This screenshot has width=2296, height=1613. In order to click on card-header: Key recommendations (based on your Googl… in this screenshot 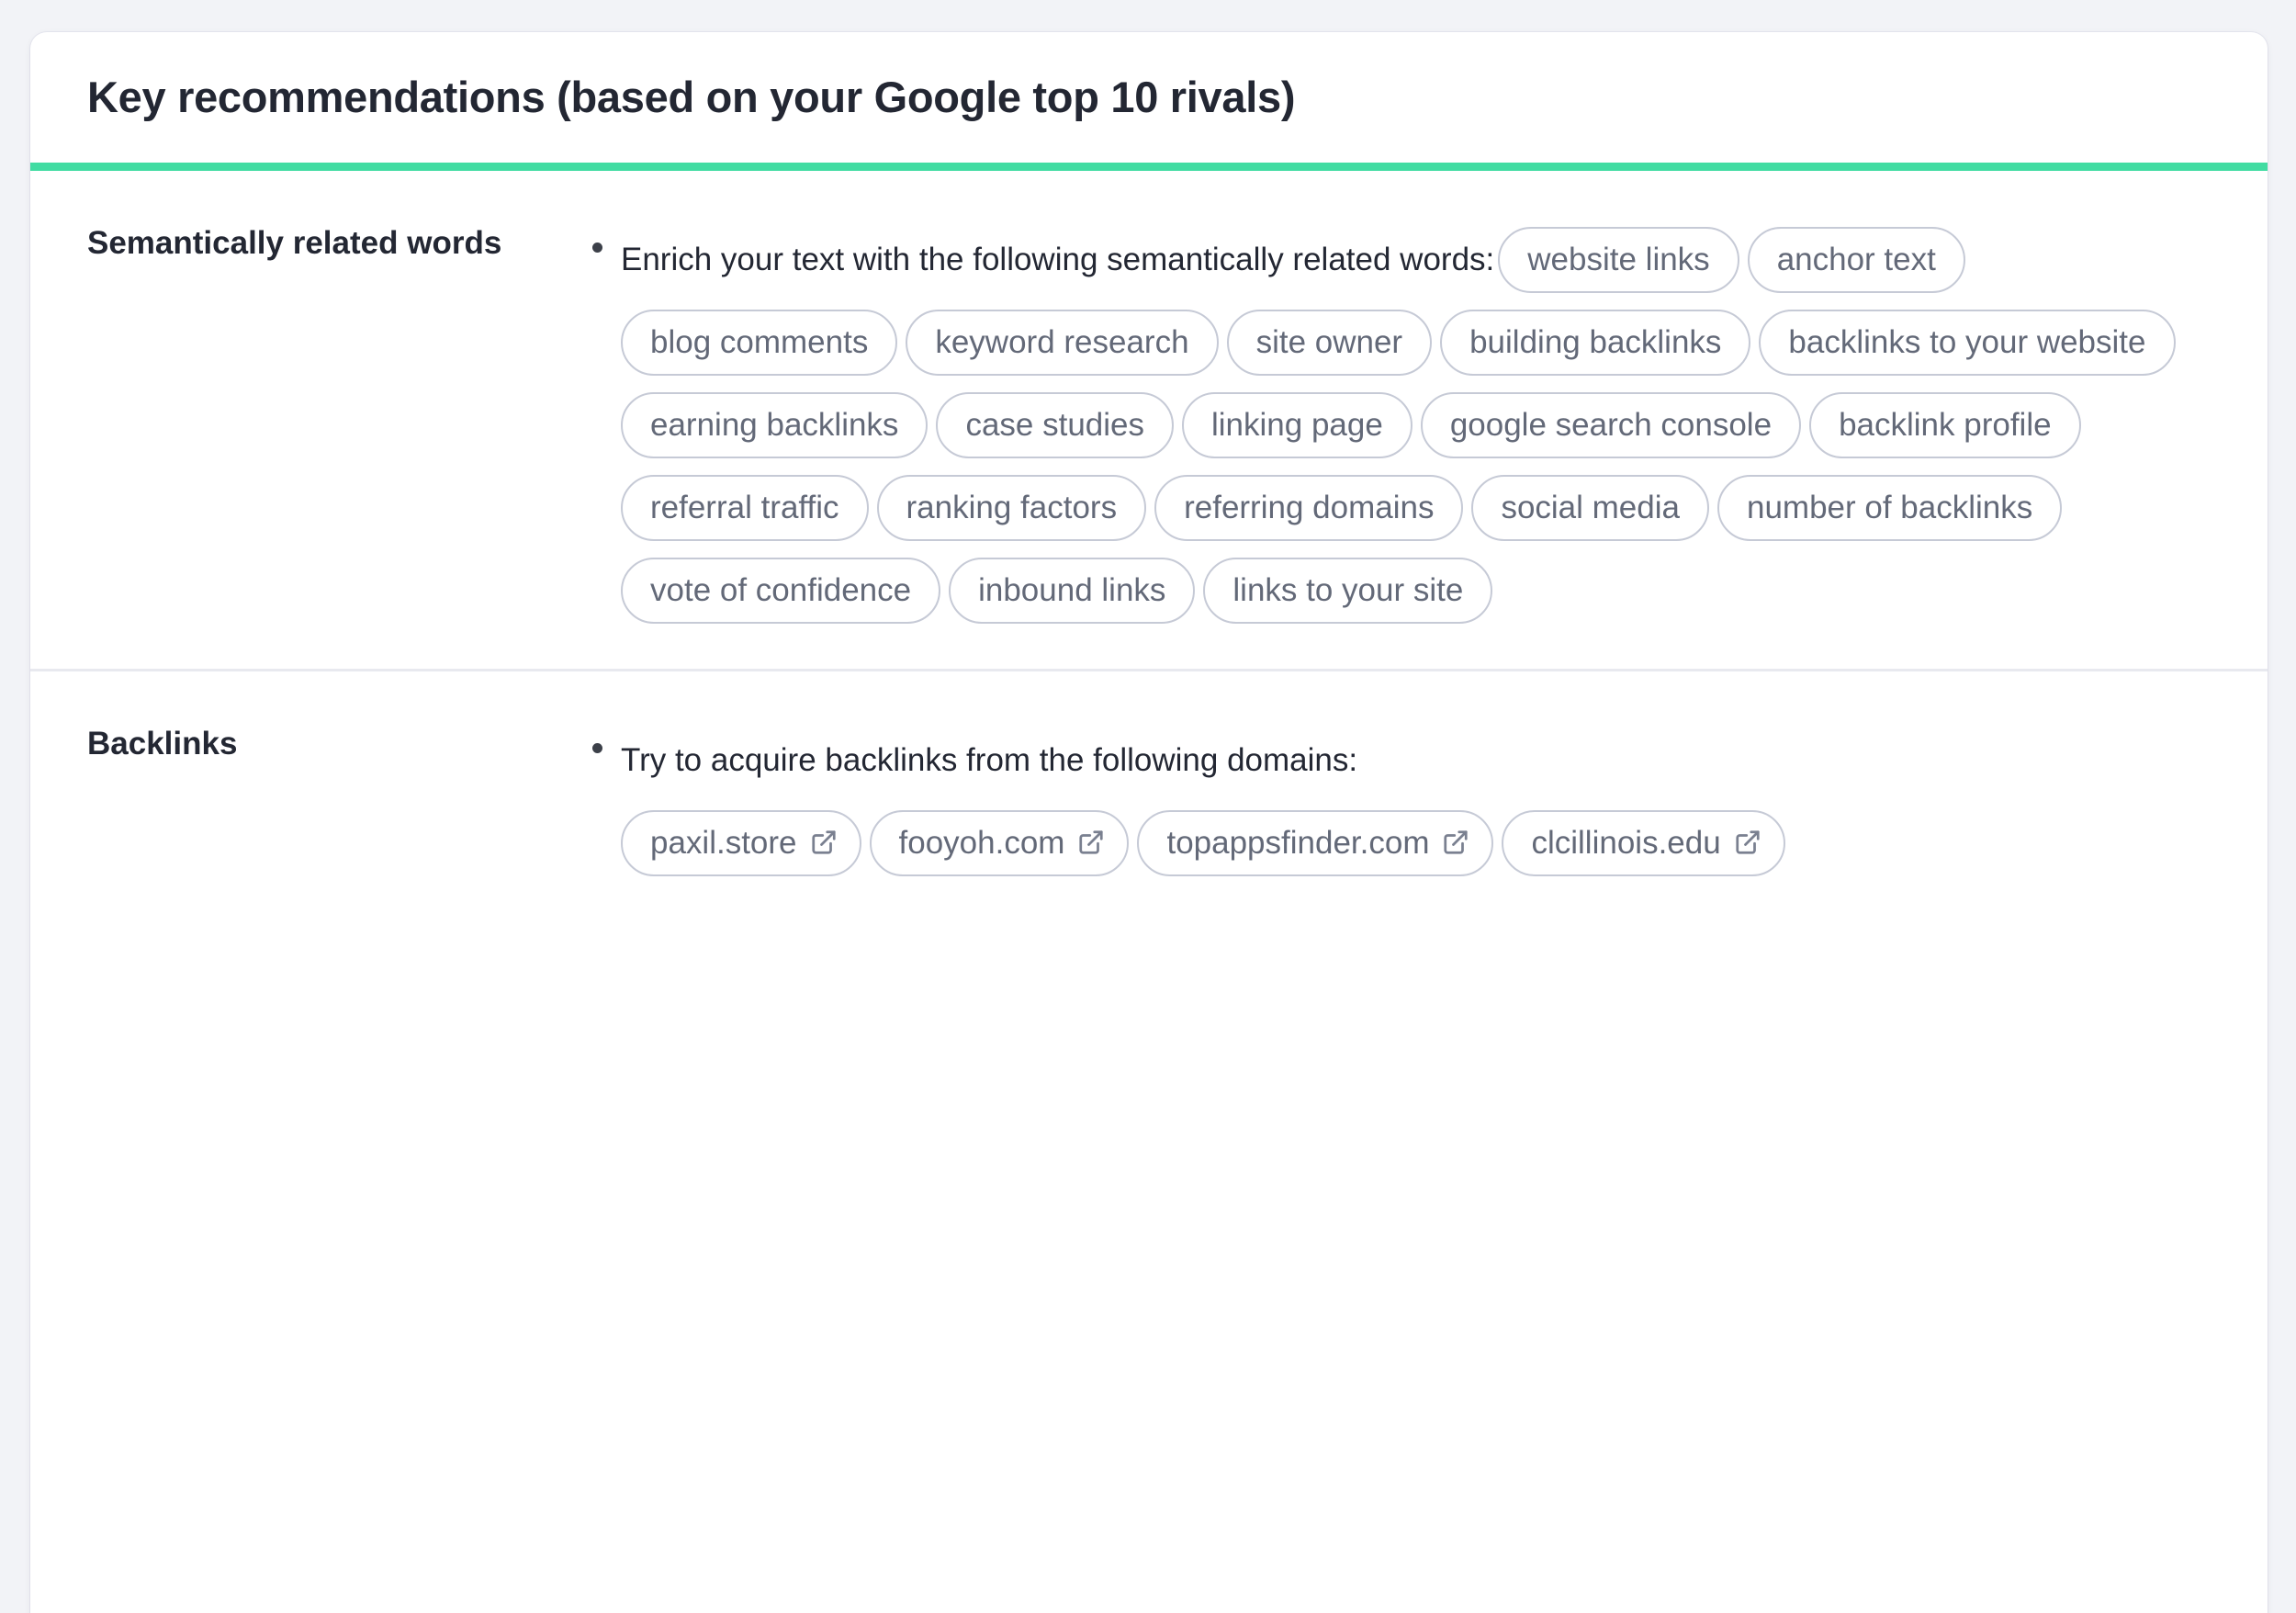, I will do `click(1149, 98)`.